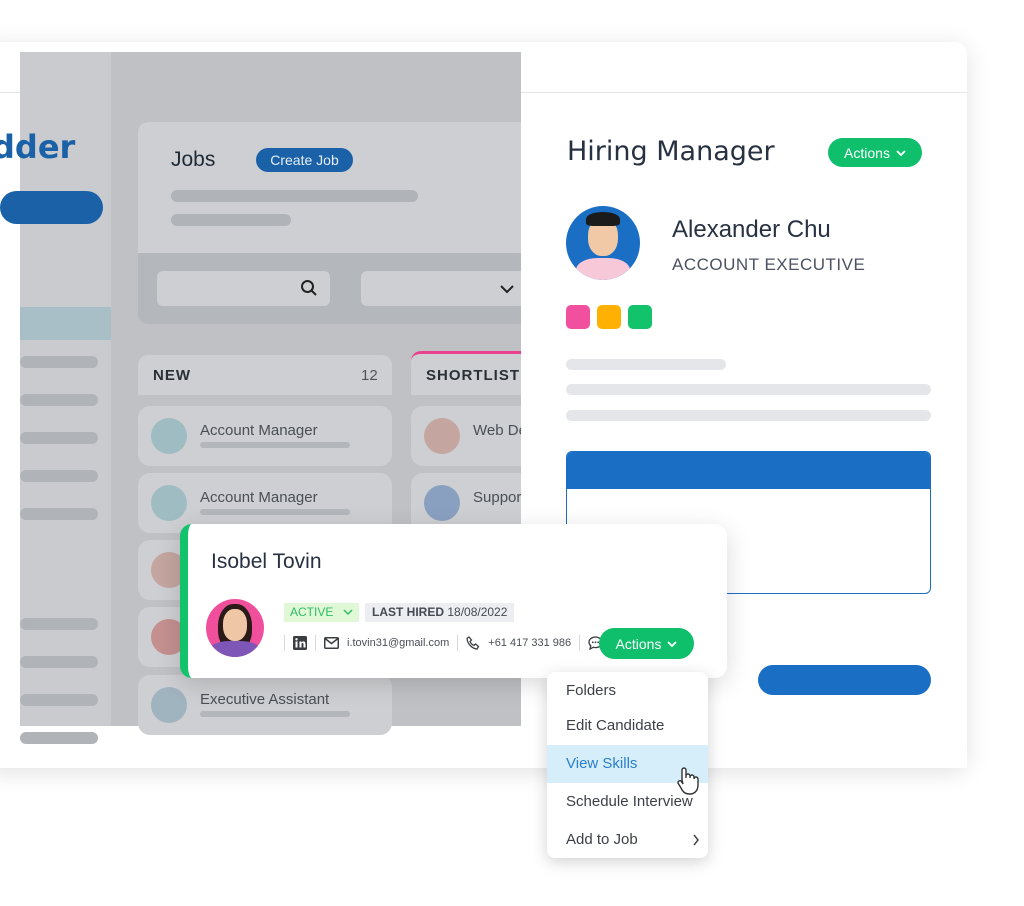 The width and height of the screenshot is (1024, 906). I want to click on search-icon, so click(309, 288).